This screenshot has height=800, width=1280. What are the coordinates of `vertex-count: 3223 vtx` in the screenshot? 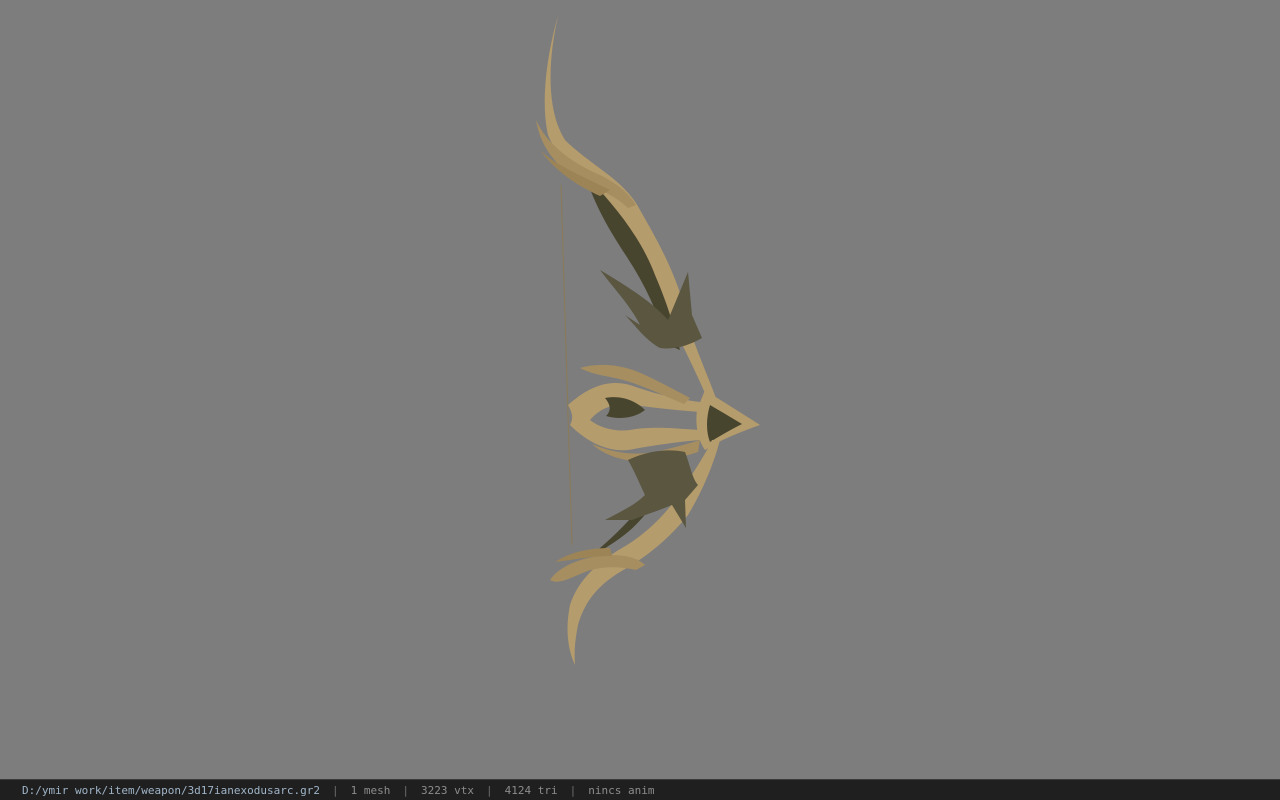 It's located at (447, 790).